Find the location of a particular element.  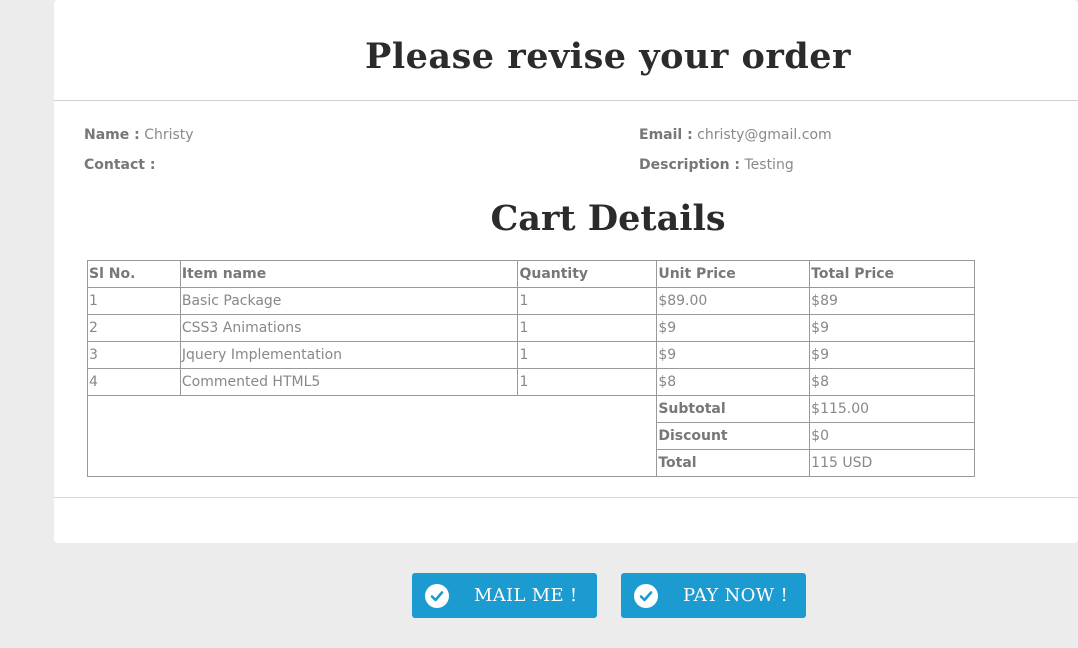

cell-unit-price: $89.00 is located at coordinates (733, 301).